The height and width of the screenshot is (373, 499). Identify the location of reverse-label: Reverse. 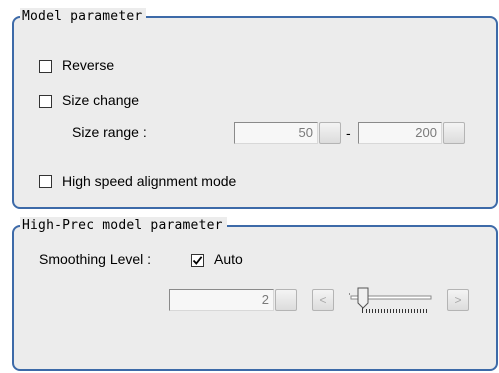
(88, 65).